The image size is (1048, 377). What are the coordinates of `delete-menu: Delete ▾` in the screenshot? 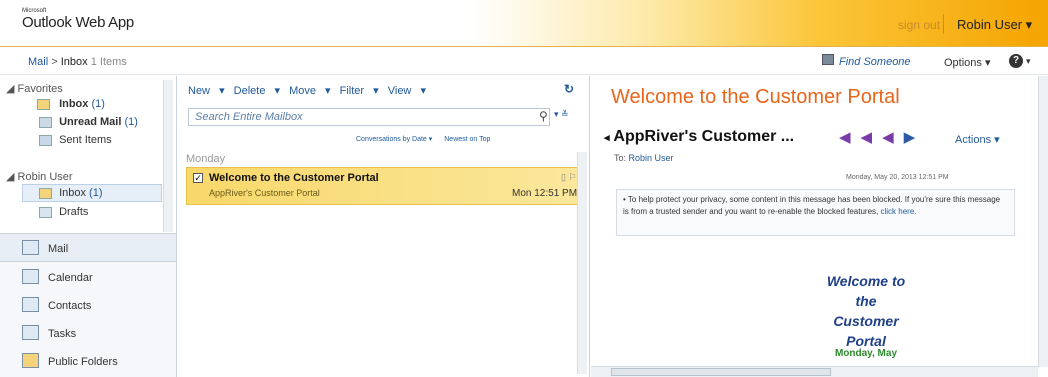 It's located at (257, 91).